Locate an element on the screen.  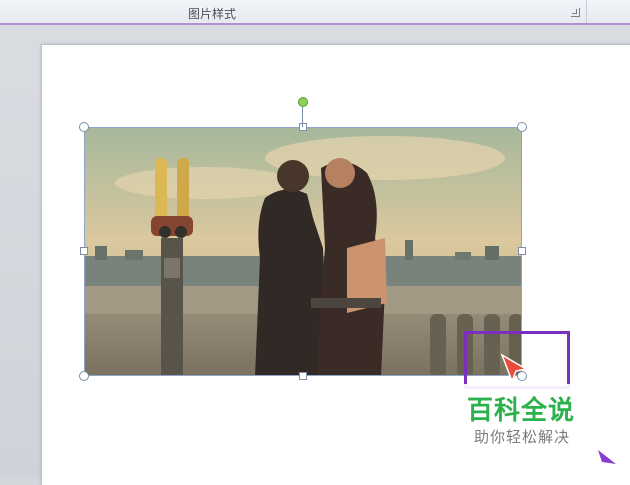
highlight-annotation-box is located at coordinates (517, 360).